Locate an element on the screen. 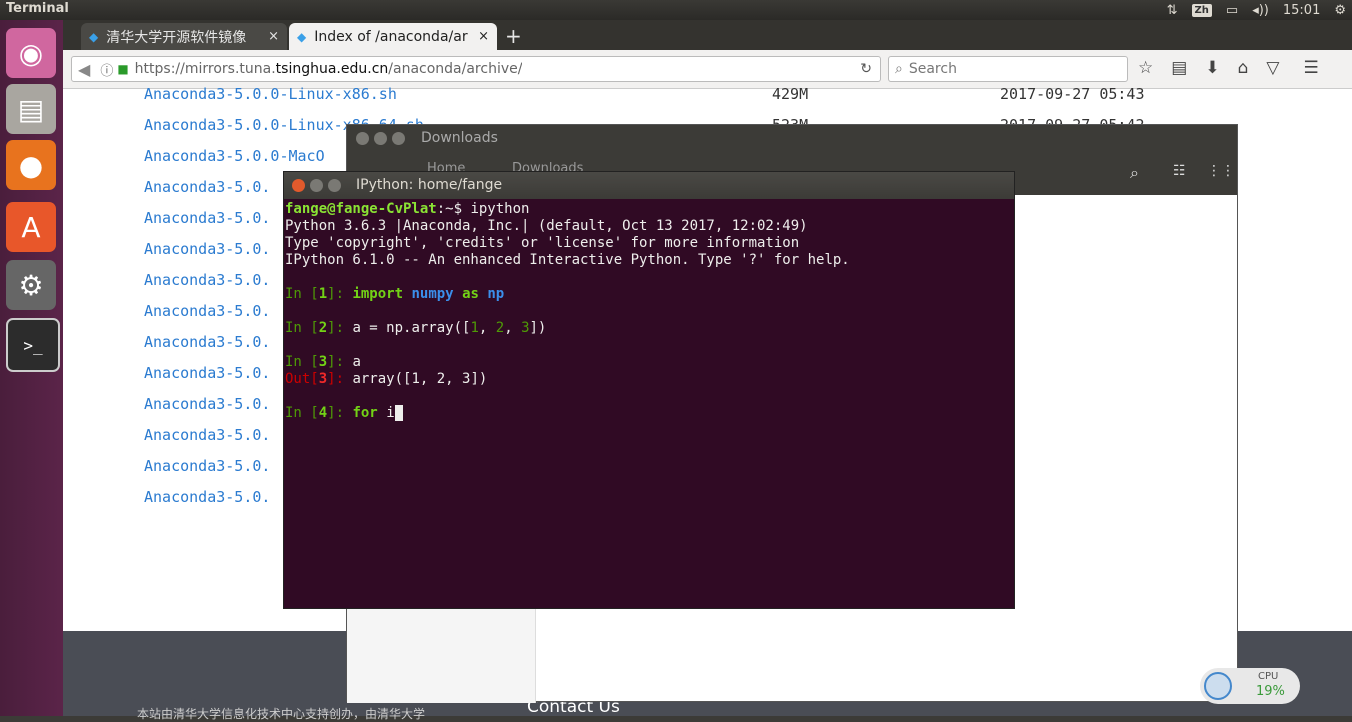 This screenshot has width=1352, height=722. clock: 15:01 is located at coordinates (1301, 10).